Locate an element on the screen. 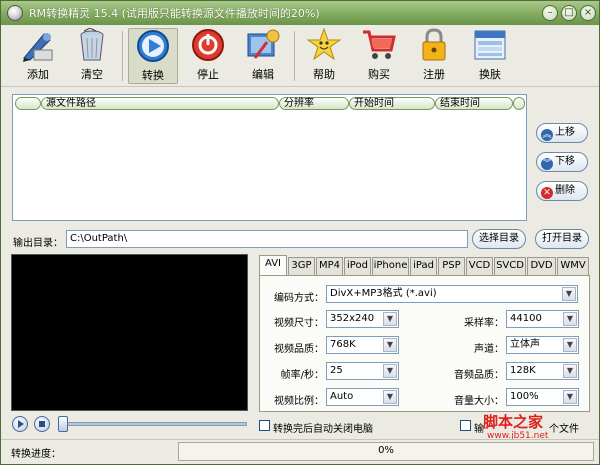  volume-select: 100% ▼ is located at coordinates (542, 397).